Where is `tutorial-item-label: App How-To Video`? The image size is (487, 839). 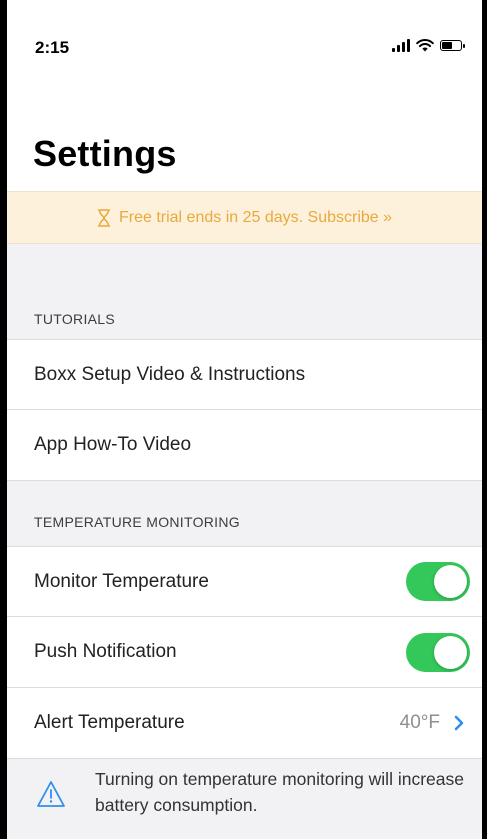 tutorial-item-label: App How-To Video is located at coordinates (113, 444).